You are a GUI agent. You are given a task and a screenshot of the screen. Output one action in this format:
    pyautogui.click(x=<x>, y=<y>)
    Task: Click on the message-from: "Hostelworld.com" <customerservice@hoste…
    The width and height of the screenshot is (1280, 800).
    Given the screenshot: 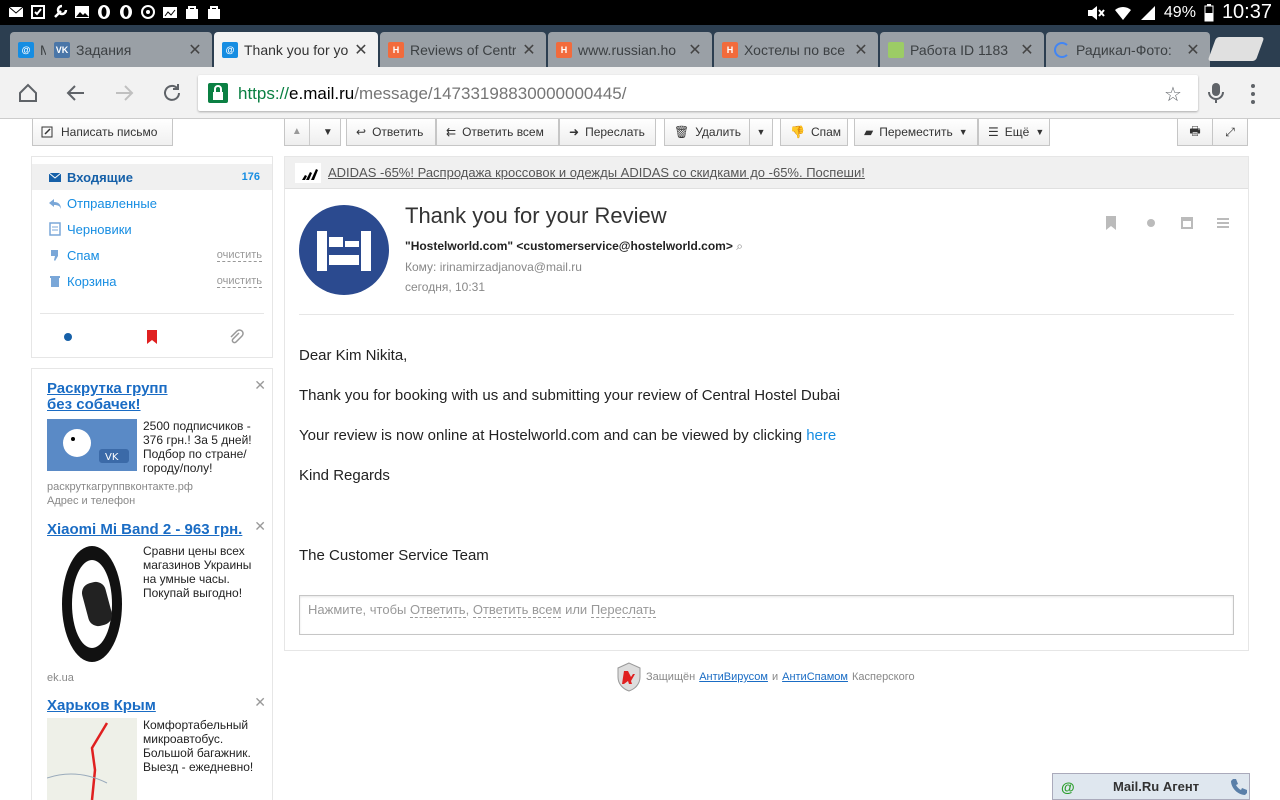 What is the action you would take?
    pyautogui.click(x=574, y=246)
    